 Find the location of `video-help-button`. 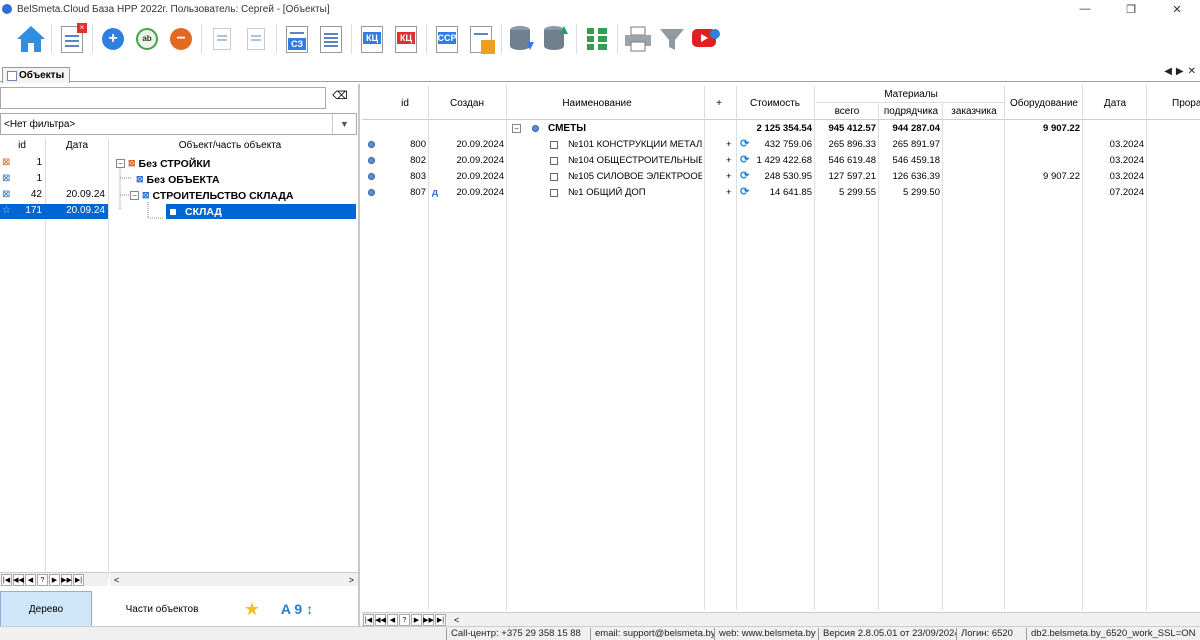

video-help-button is located at coordinates (706, 39).